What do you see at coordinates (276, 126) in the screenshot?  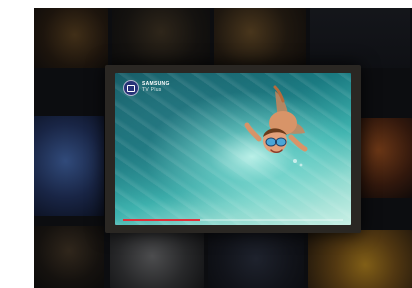 I see `swimmer-illustration` at bounding box center [276, 126].